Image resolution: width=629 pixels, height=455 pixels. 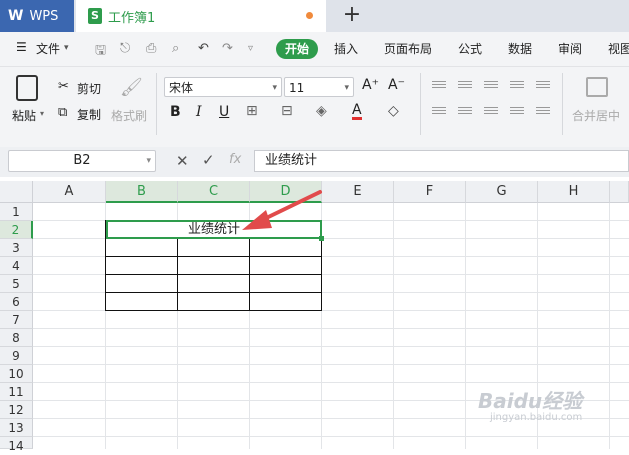 I want to click on annotation-arrow, so click(x=282, y=210).